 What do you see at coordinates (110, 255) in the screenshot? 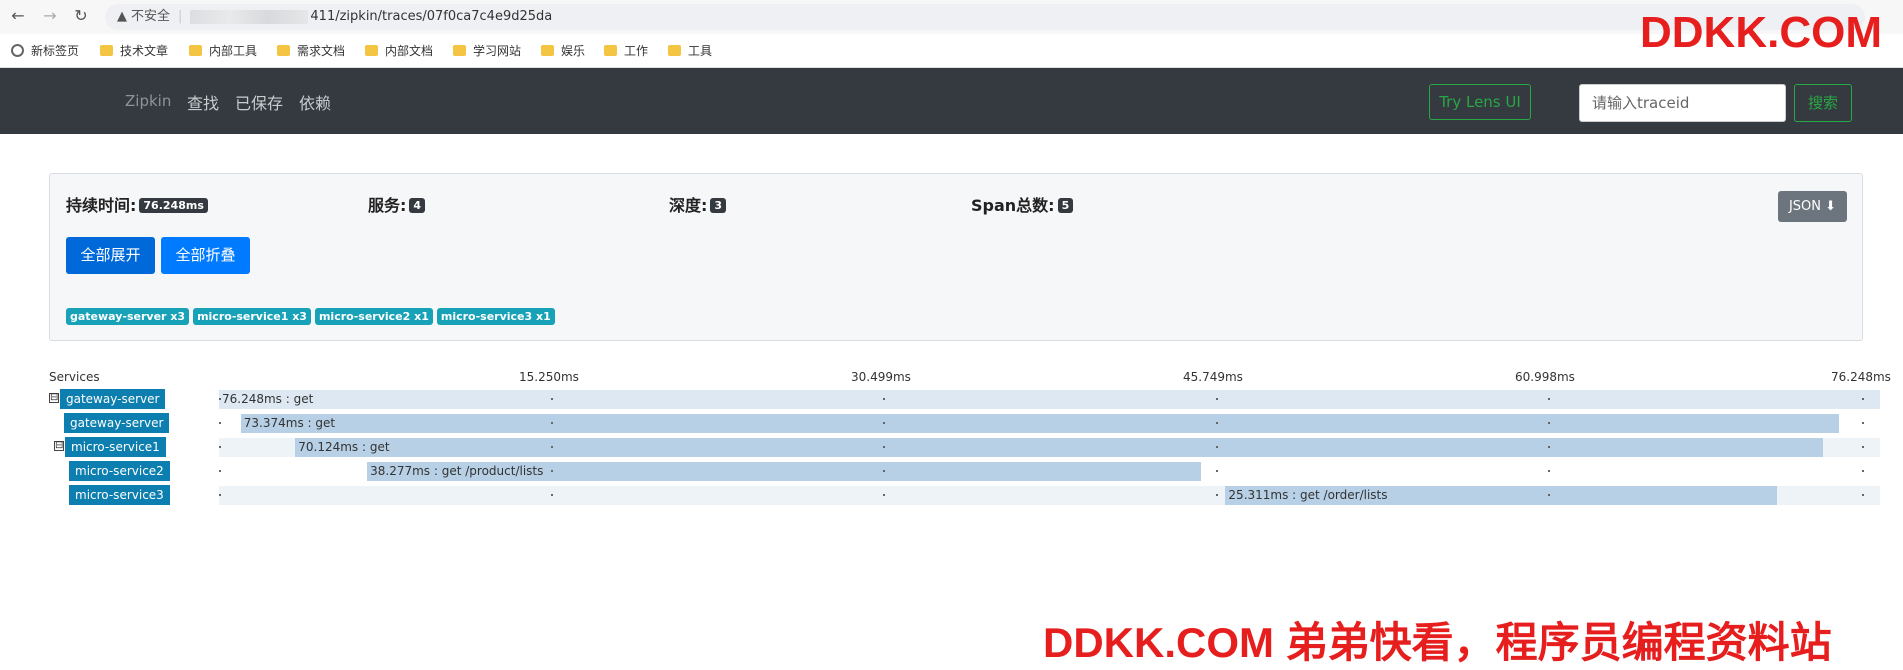
I see `expand-all-button: 全部展开` at bounding box center [110, 255].